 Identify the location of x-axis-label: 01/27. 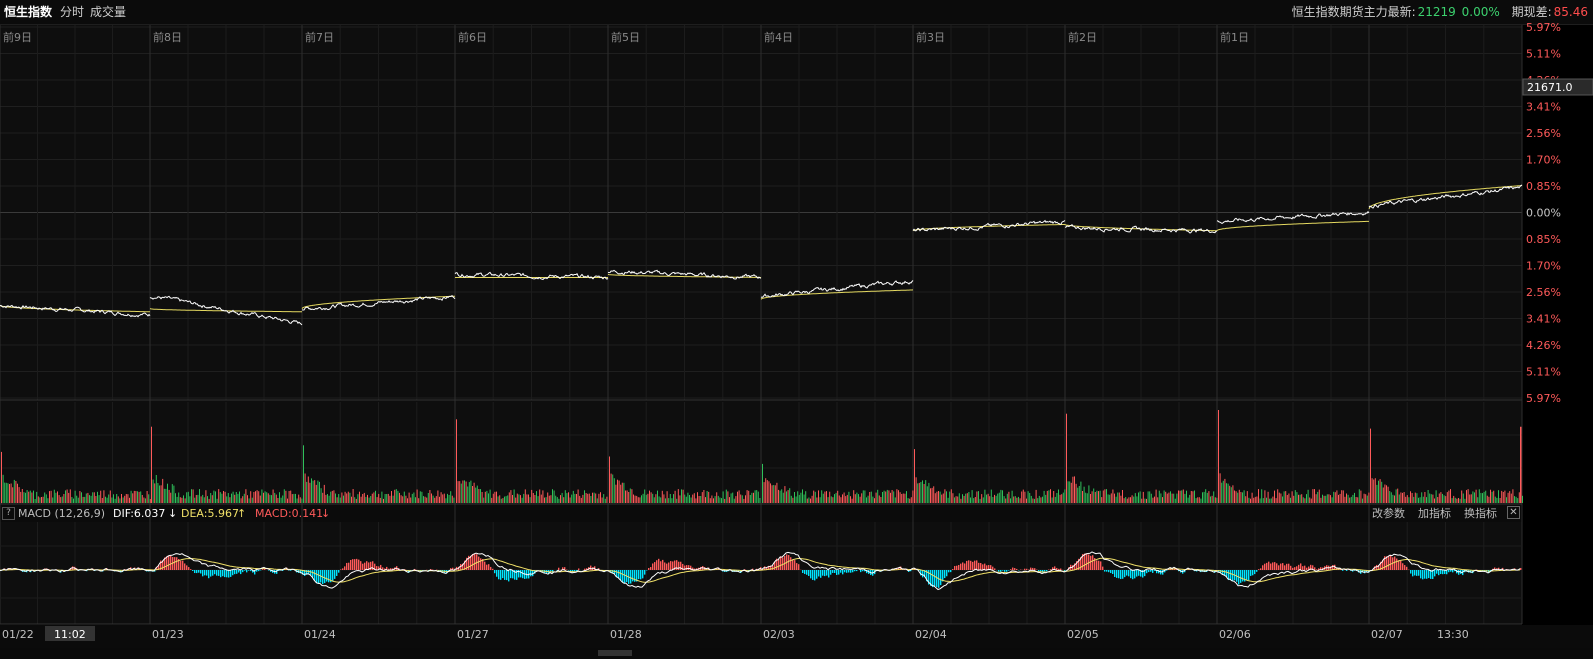
(473, 634).